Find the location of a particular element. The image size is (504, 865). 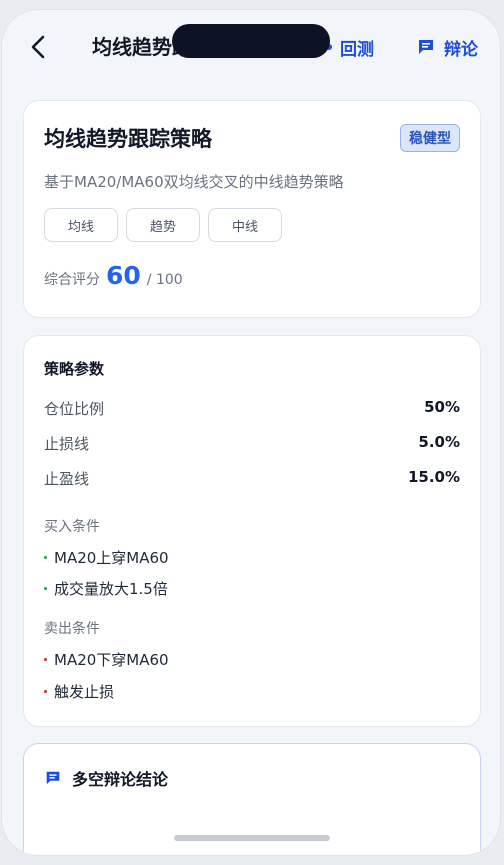

condition-text: 触发止损 is located at coordinates (84, 692).